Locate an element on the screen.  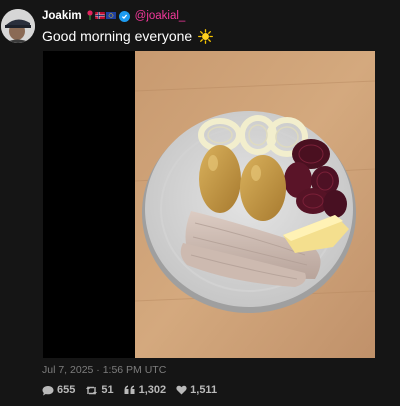
reply-icon is located at coordinates (48, 390).